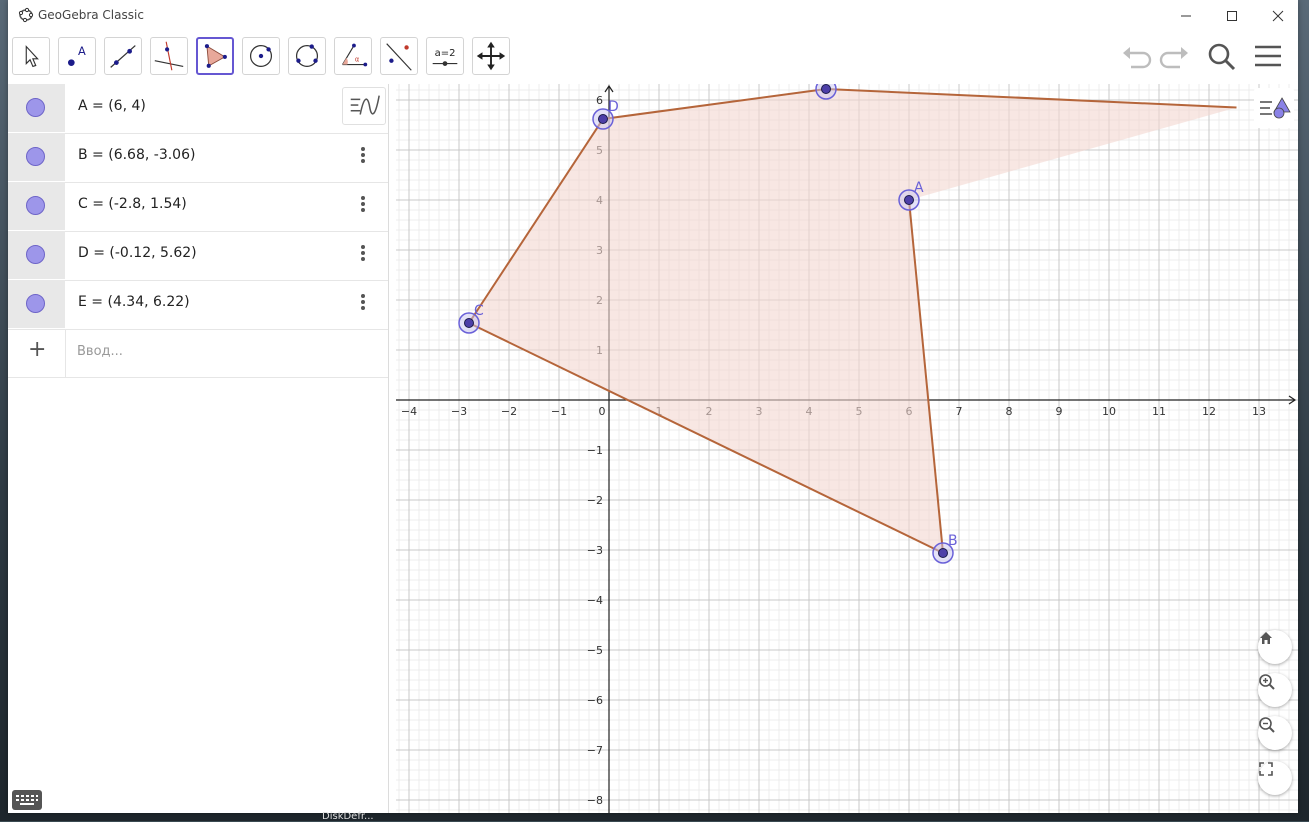 The height and width of the screenshot is (822, 1309). What do you see at coordinates (136, 155) in the screenshot?
I see `algebra-expression: B = (6.68, -3.06)` at bounding box center [136, 155].